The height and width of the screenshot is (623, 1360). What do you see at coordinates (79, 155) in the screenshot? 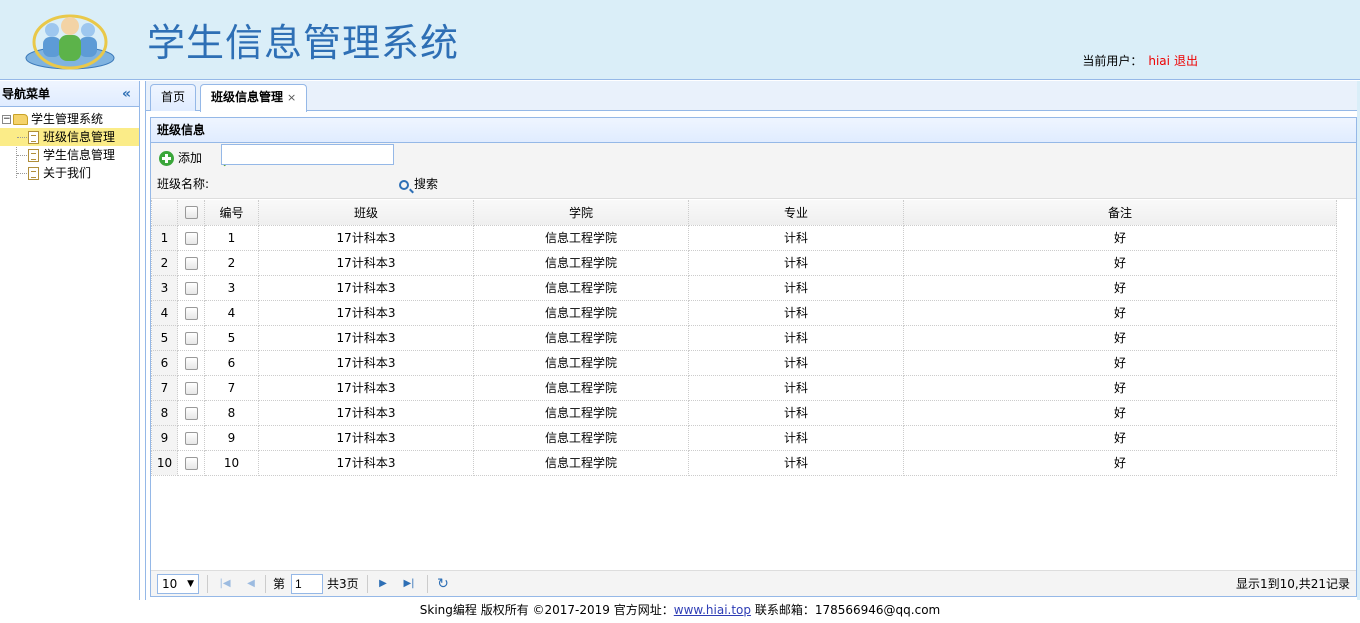
I see `nav-item-label: 学生信息管理` at bounding box center [79, 155].